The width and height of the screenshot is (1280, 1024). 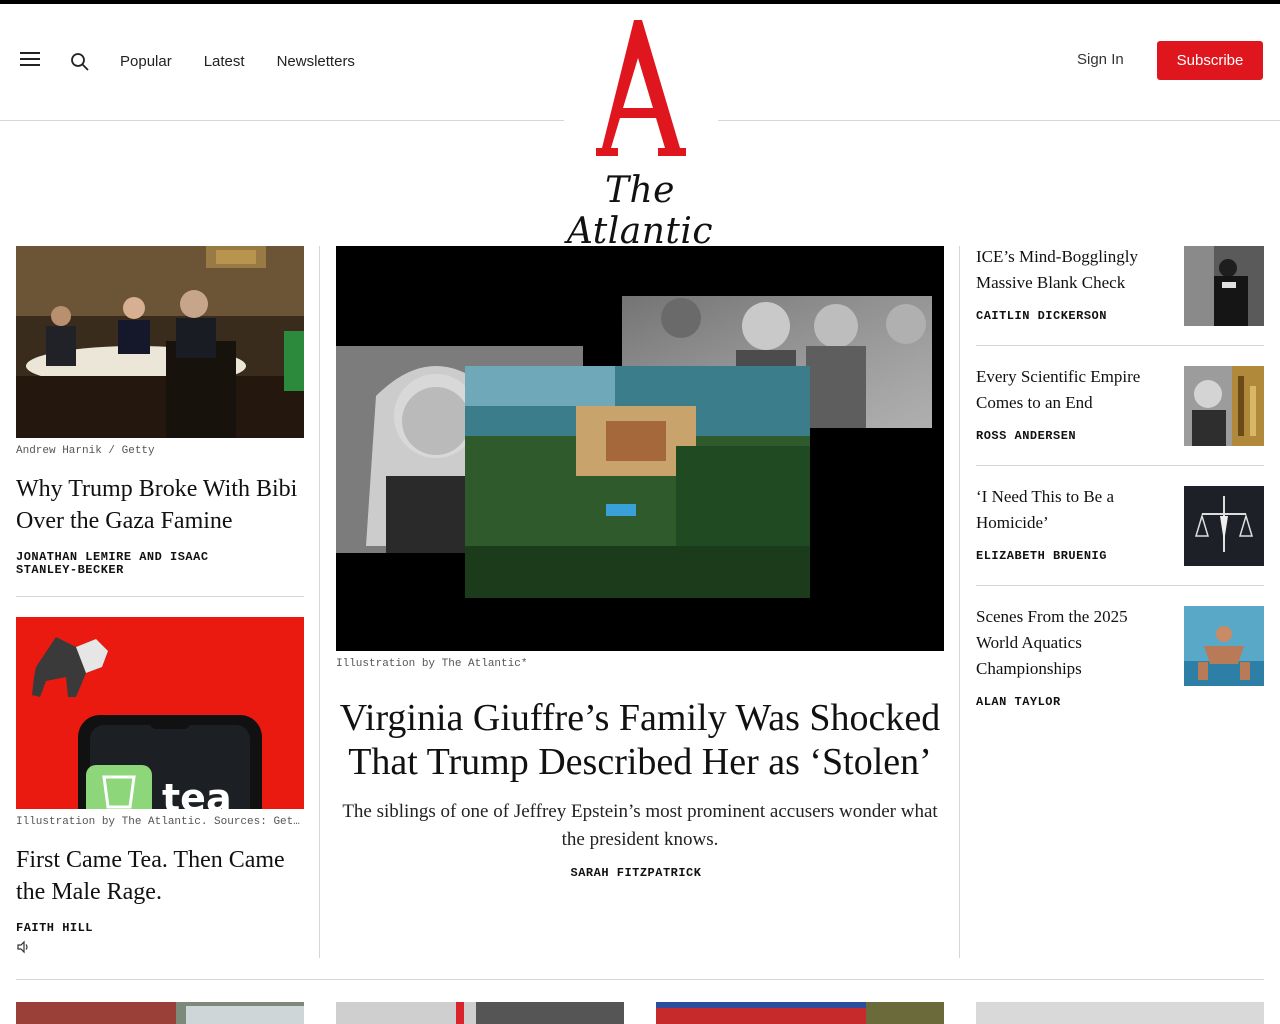 What do you see at coordinates (160, 876) in the screenshot?
I see `story-headline: First Came Tea. Then Came the Male Rage.` at bounding box center [160, 876].